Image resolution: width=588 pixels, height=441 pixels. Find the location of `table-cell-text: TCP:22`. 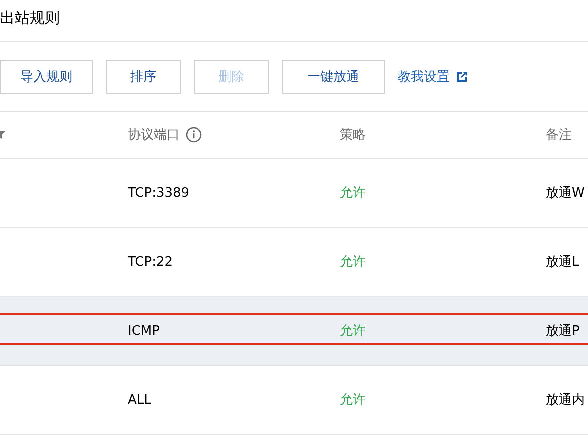

table-cell-text: TCP:22 is located at coordinates (151, 262).